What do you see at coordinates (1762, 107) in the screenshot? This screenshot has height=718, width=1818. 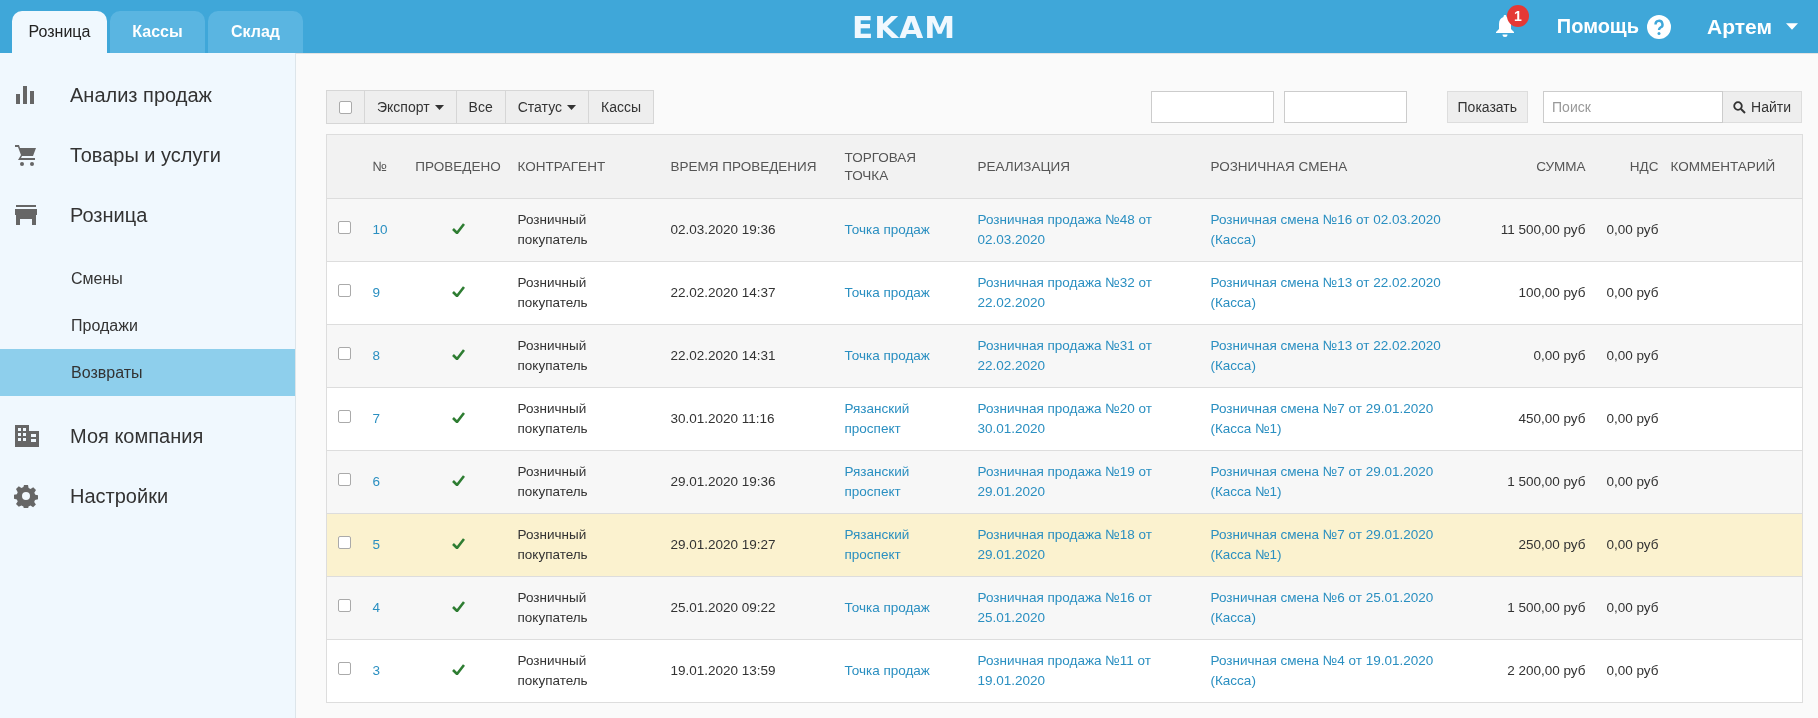 I see `find-button: Найти` at bounding box center [1762, 107].